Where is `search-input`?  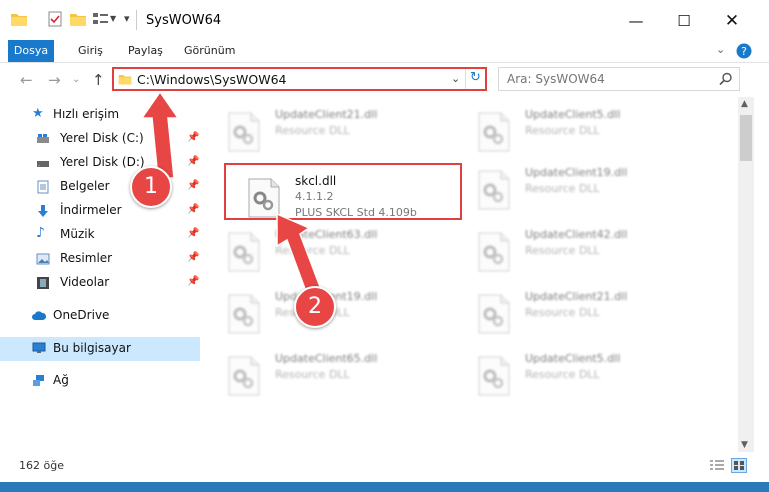
search-input is located at coordinates (607, 79).